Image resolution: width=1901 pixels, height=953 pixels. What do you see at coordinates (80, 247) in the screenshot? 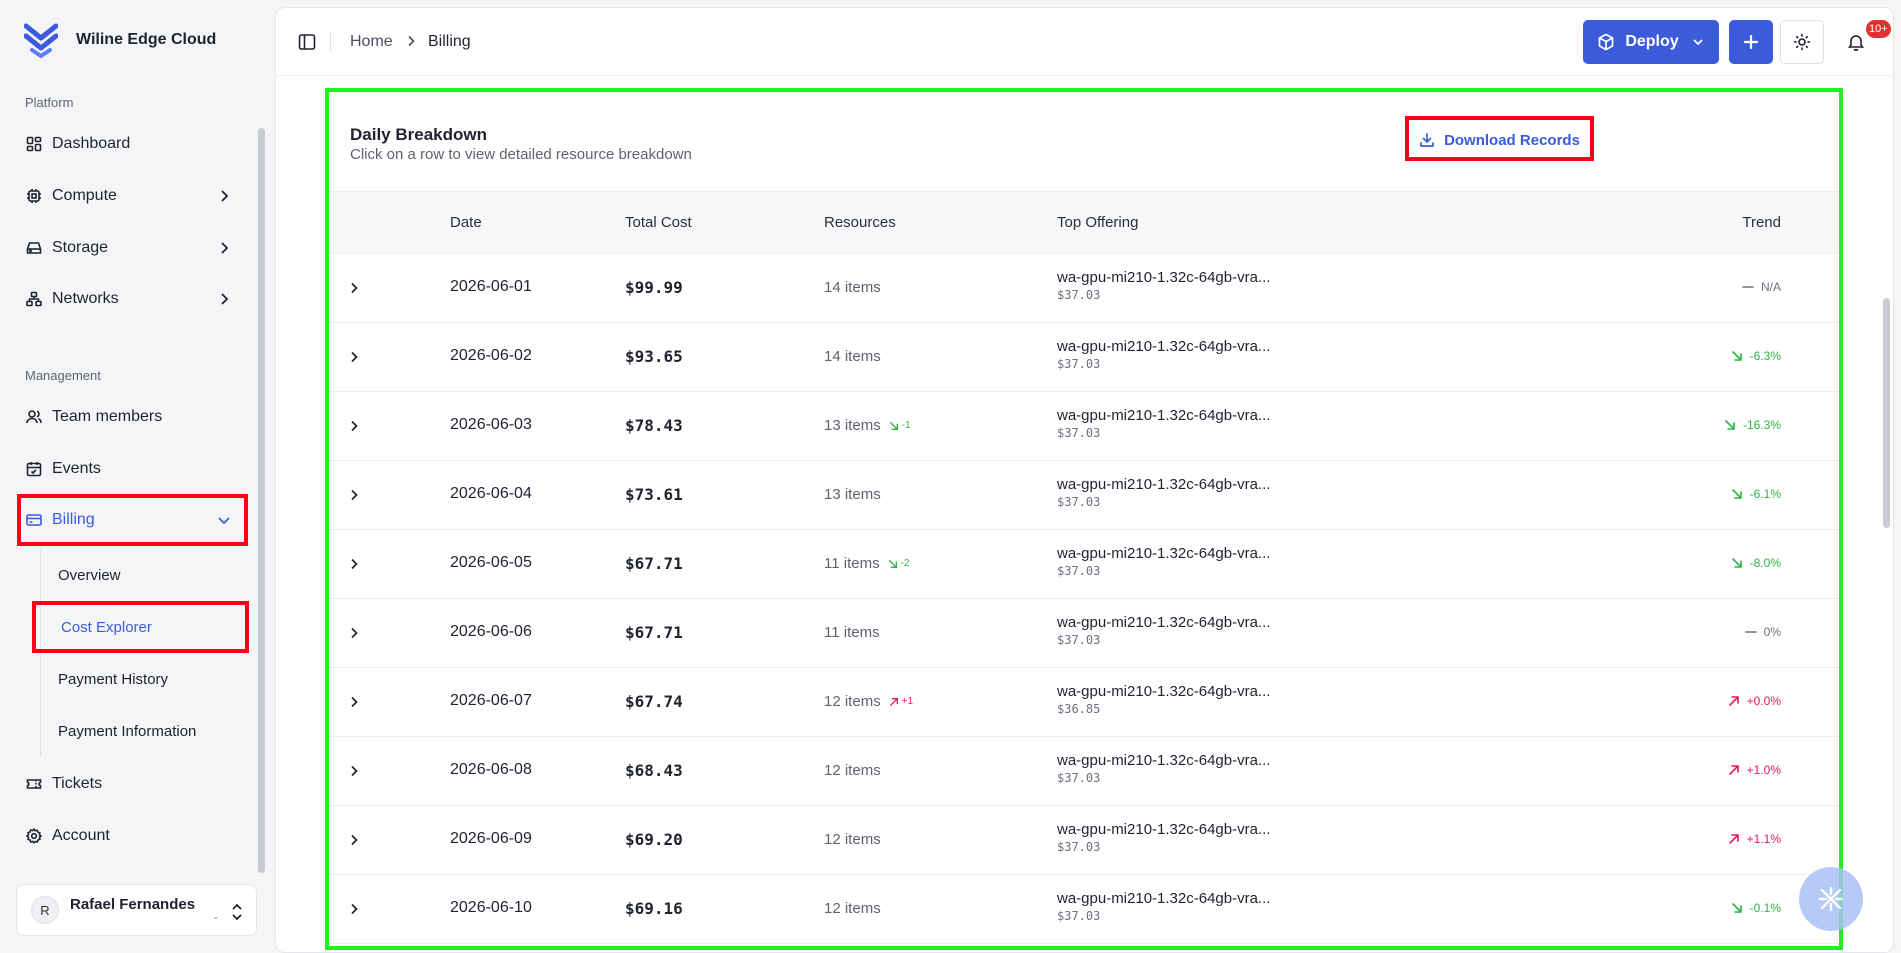
I see `sidebar-item-label: Storage` at bounding box center [80, 247].